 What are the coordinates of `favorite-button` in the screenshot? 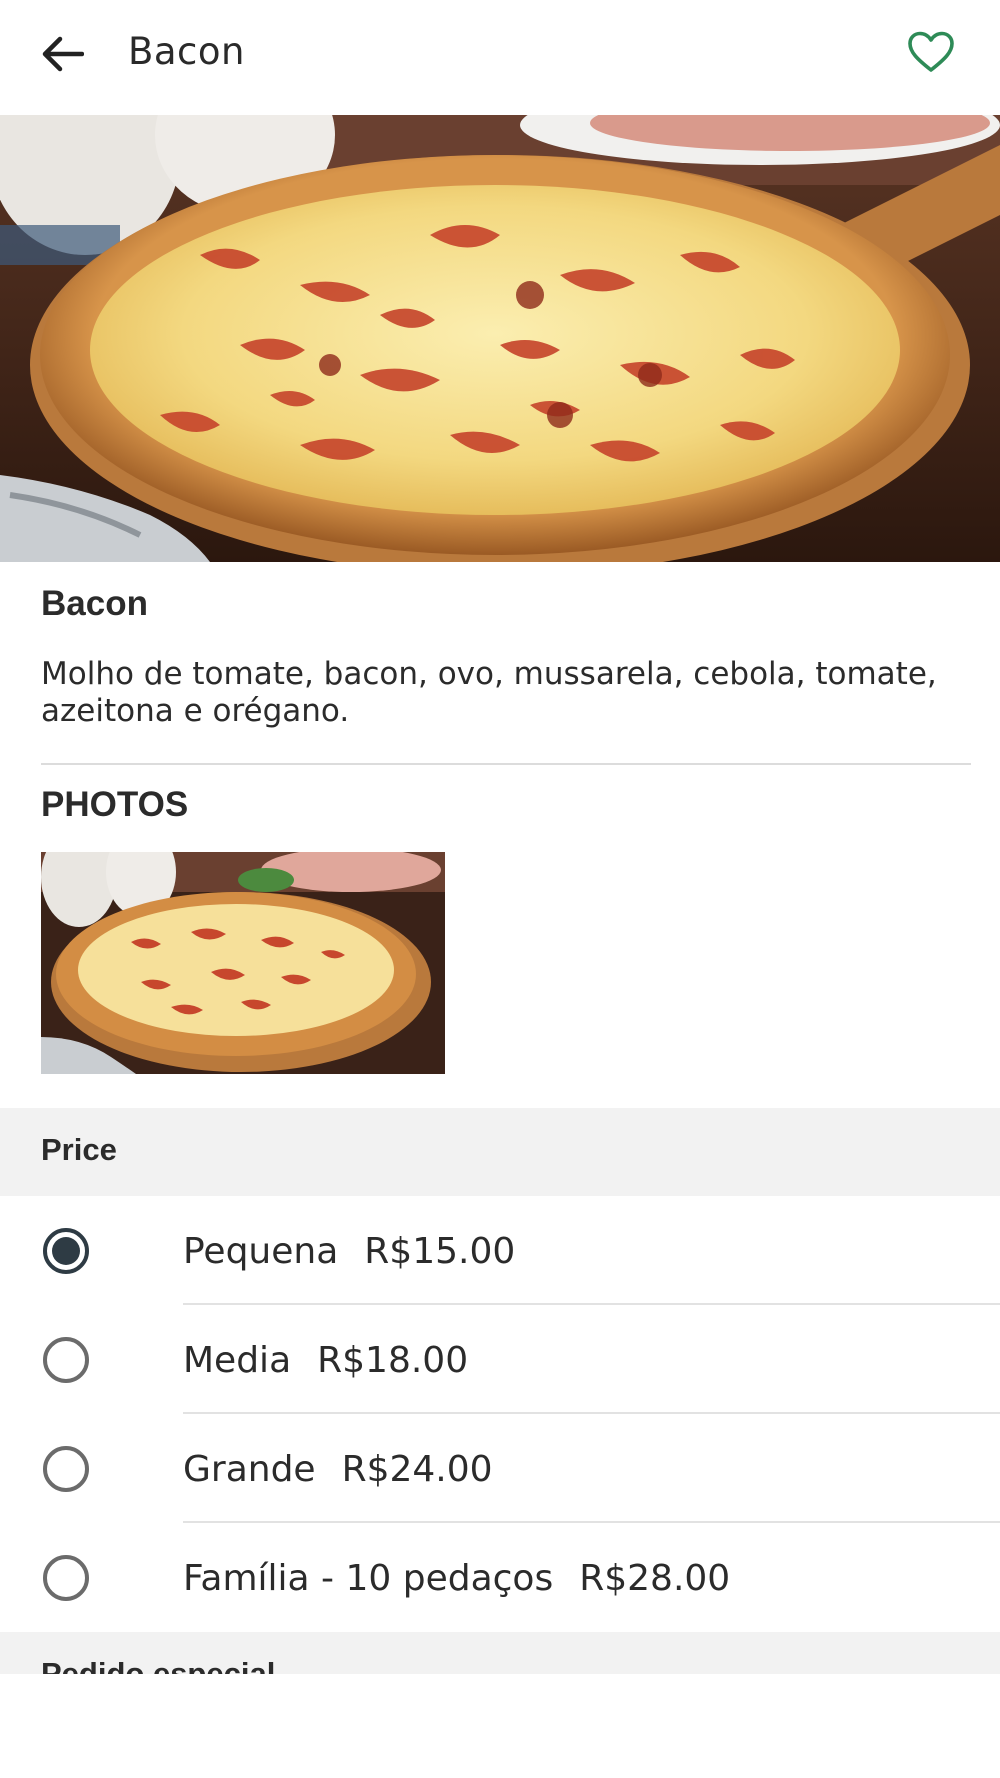 It's located at (931, 52).